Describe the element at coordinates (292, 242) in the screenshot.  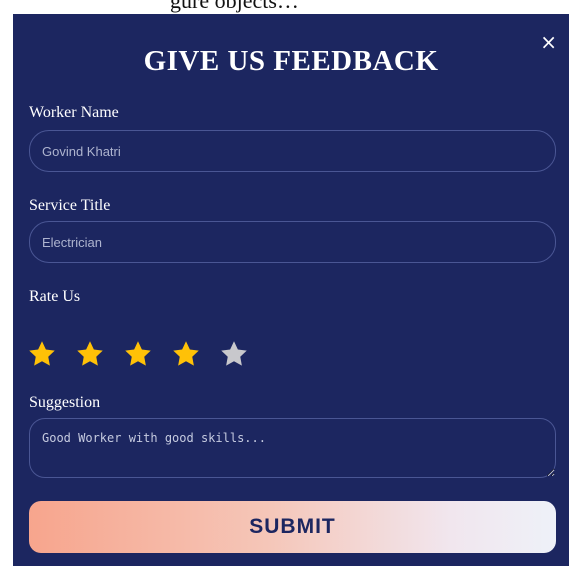
I see `service-title-input` at that location.